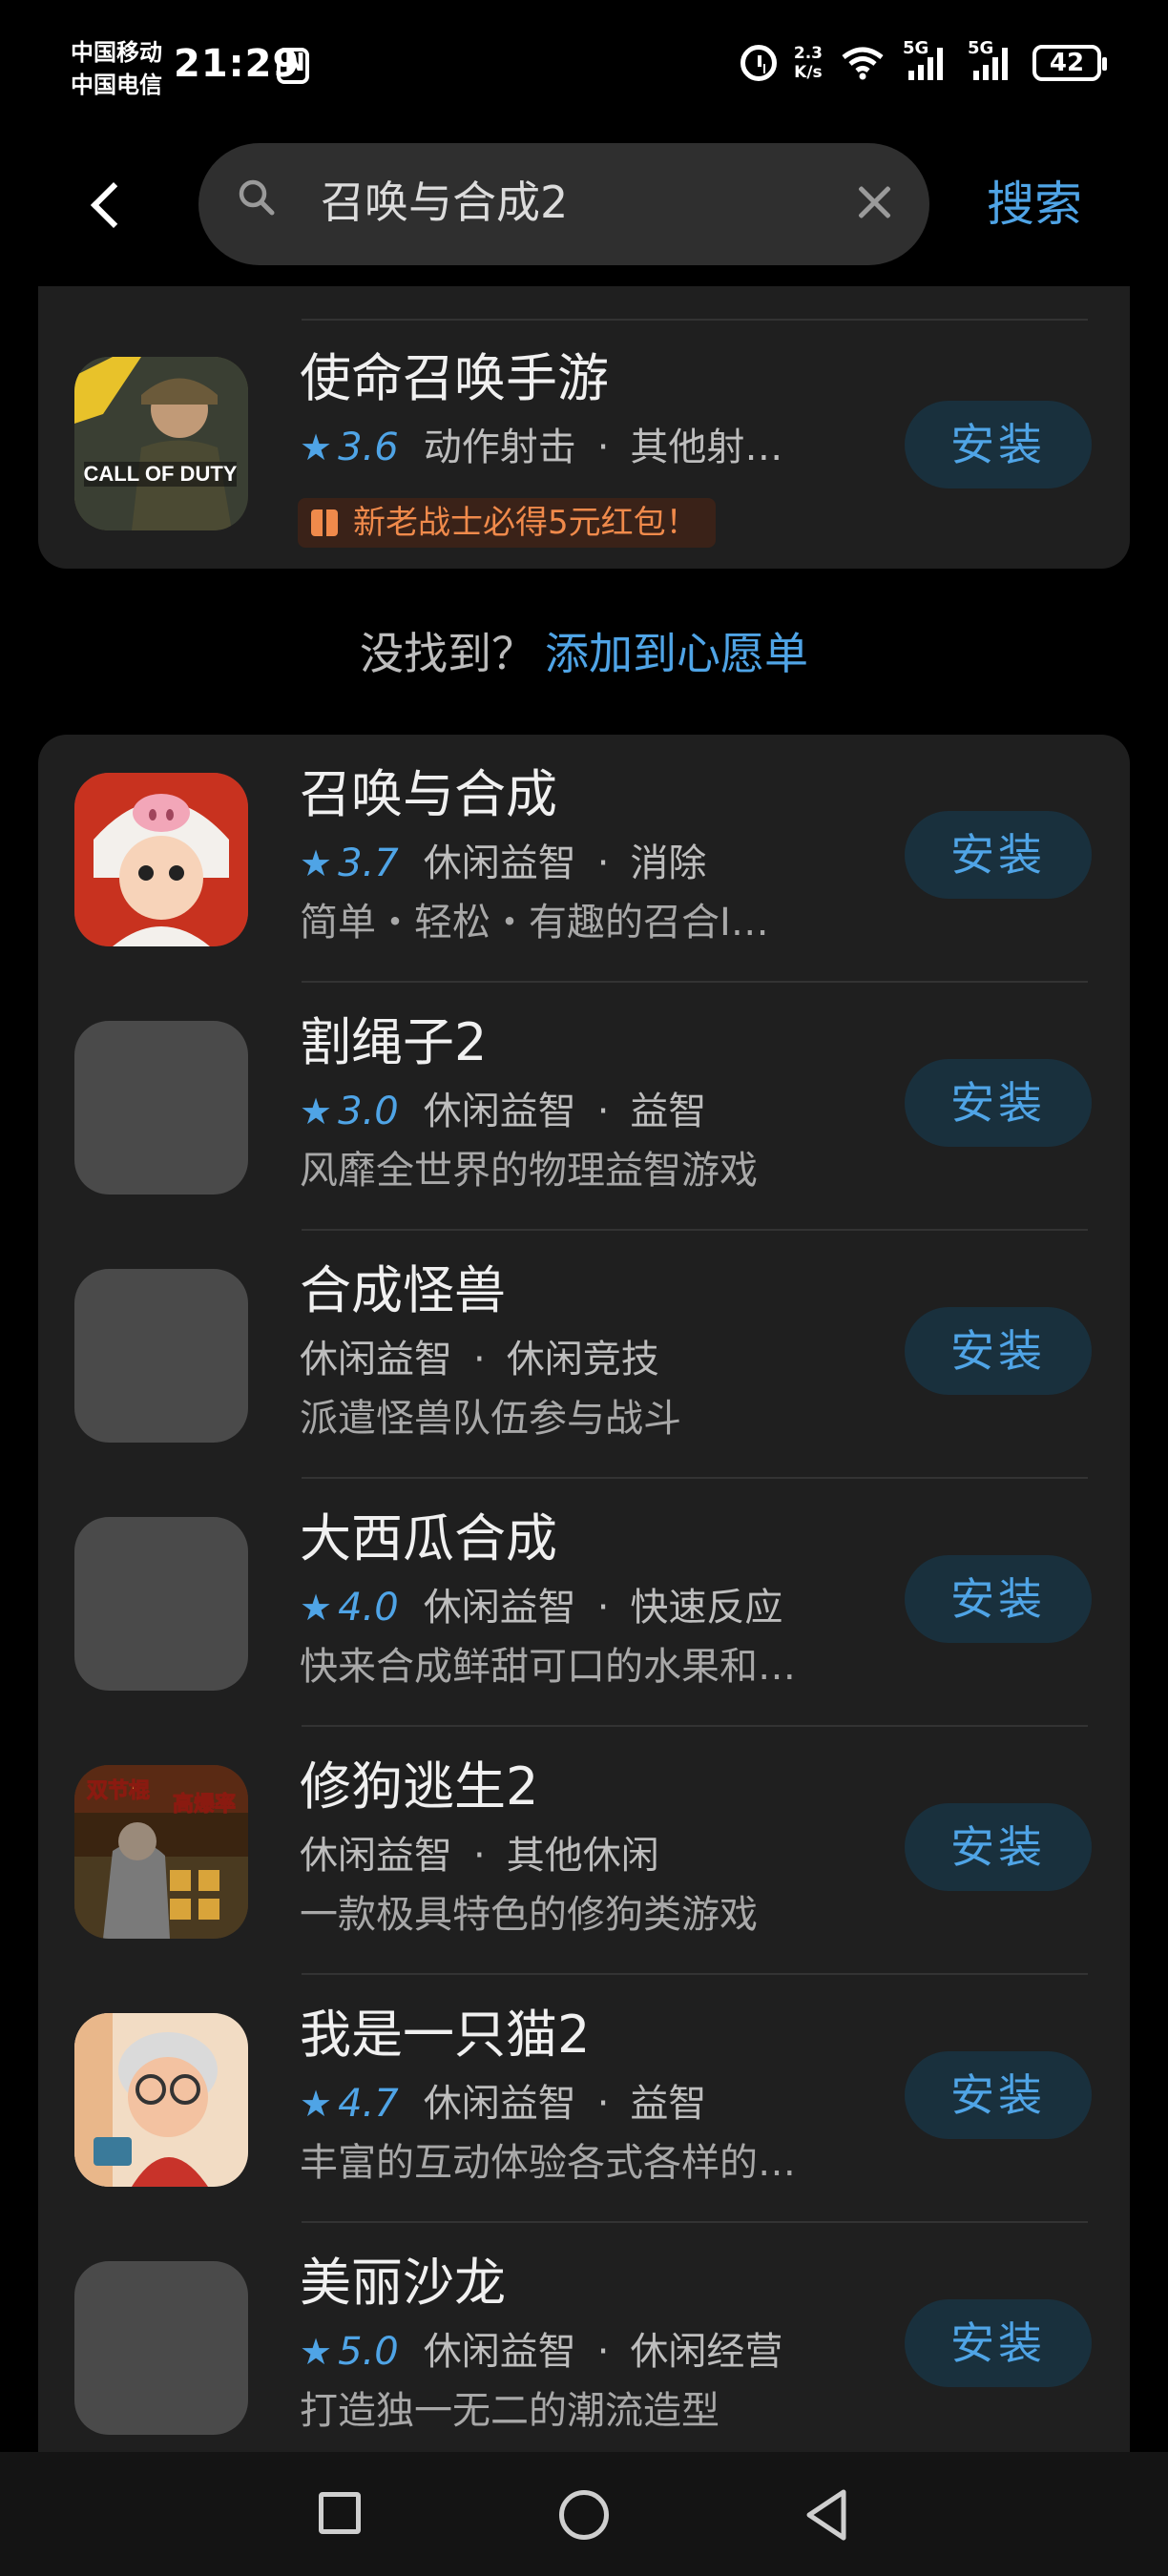  I want to click on status-icons: 2.3 K/s 5G 5G 42, so click(923, 60).